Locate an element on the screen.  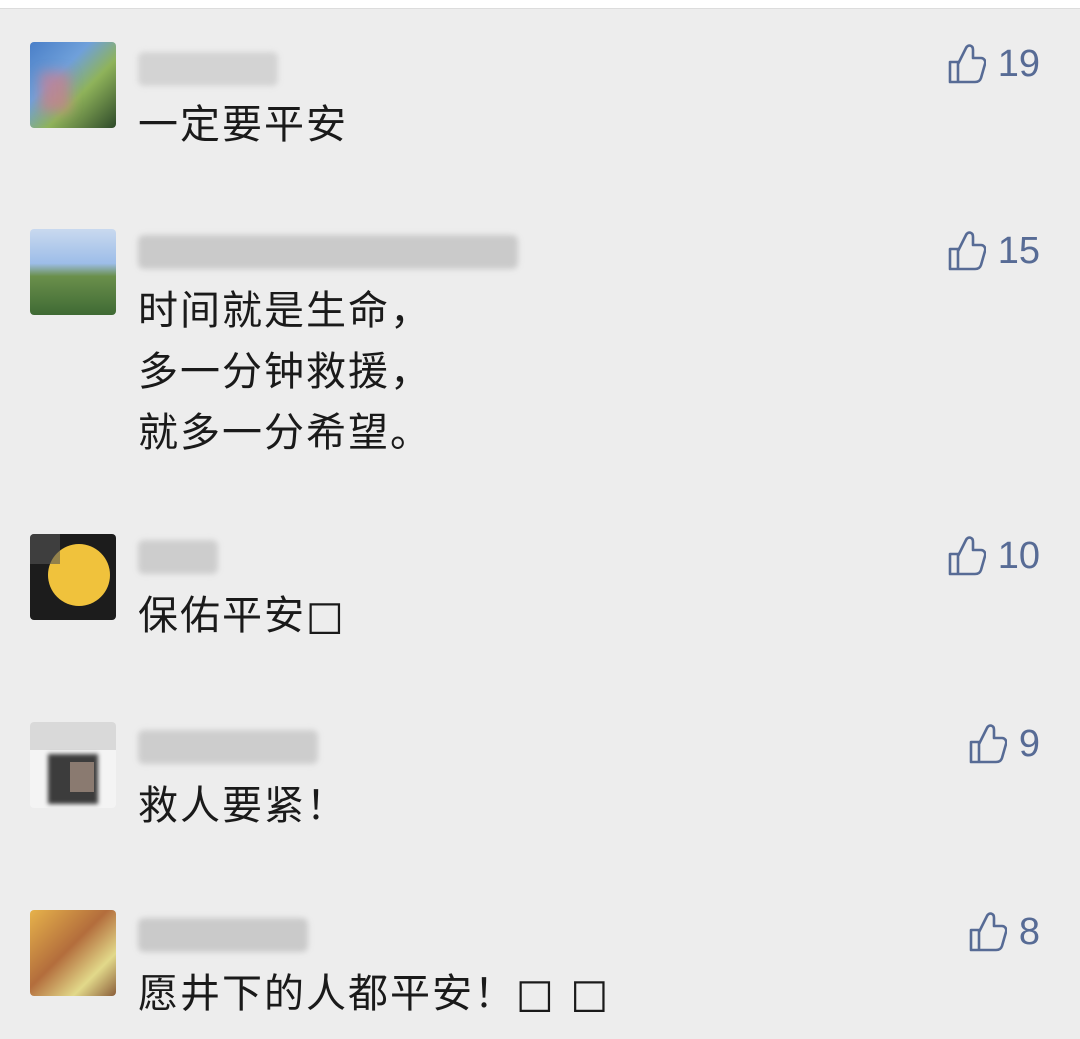
like-count: 15 is located at coordinates (1018, 250).